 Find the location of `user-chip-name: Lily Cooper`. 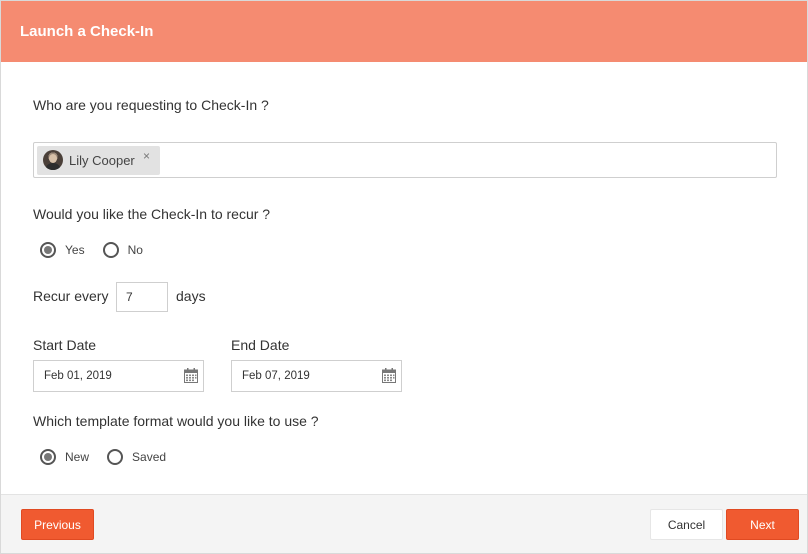

user-chip-name: Lily Cooper is located at coordinates (102, 160).